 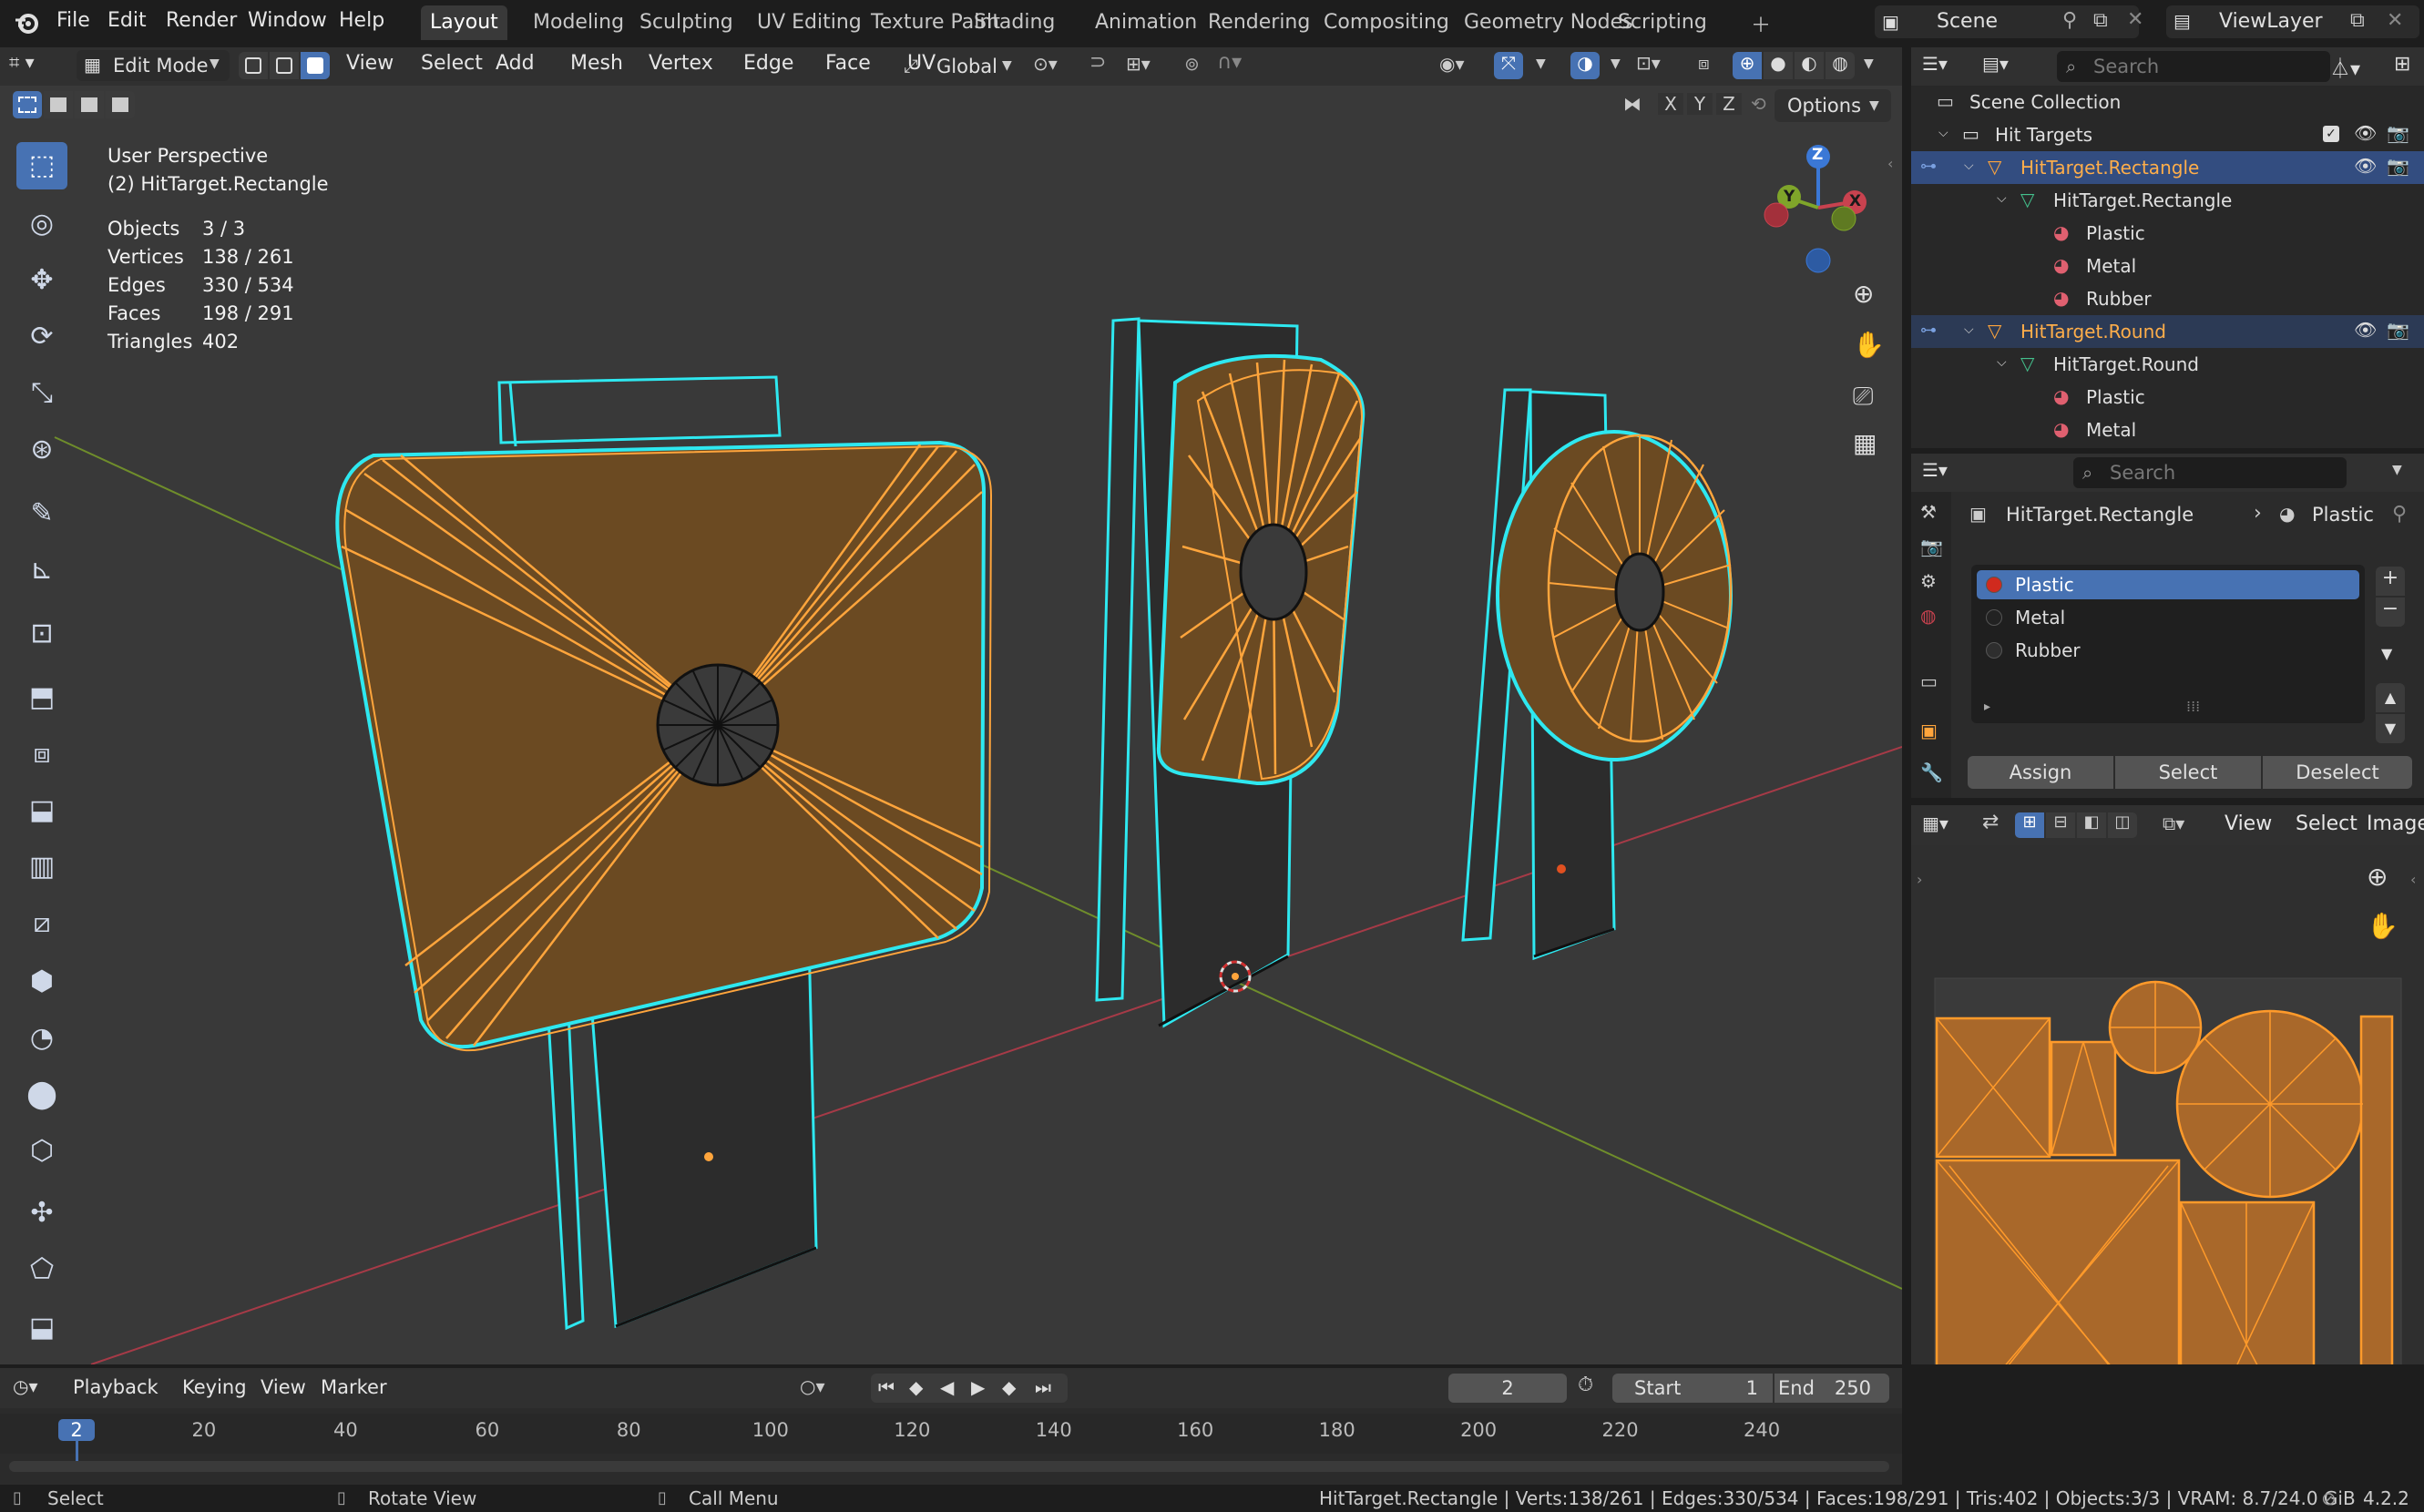 I want to click on knife-icon: ⧄, so click(x=41, y=924).